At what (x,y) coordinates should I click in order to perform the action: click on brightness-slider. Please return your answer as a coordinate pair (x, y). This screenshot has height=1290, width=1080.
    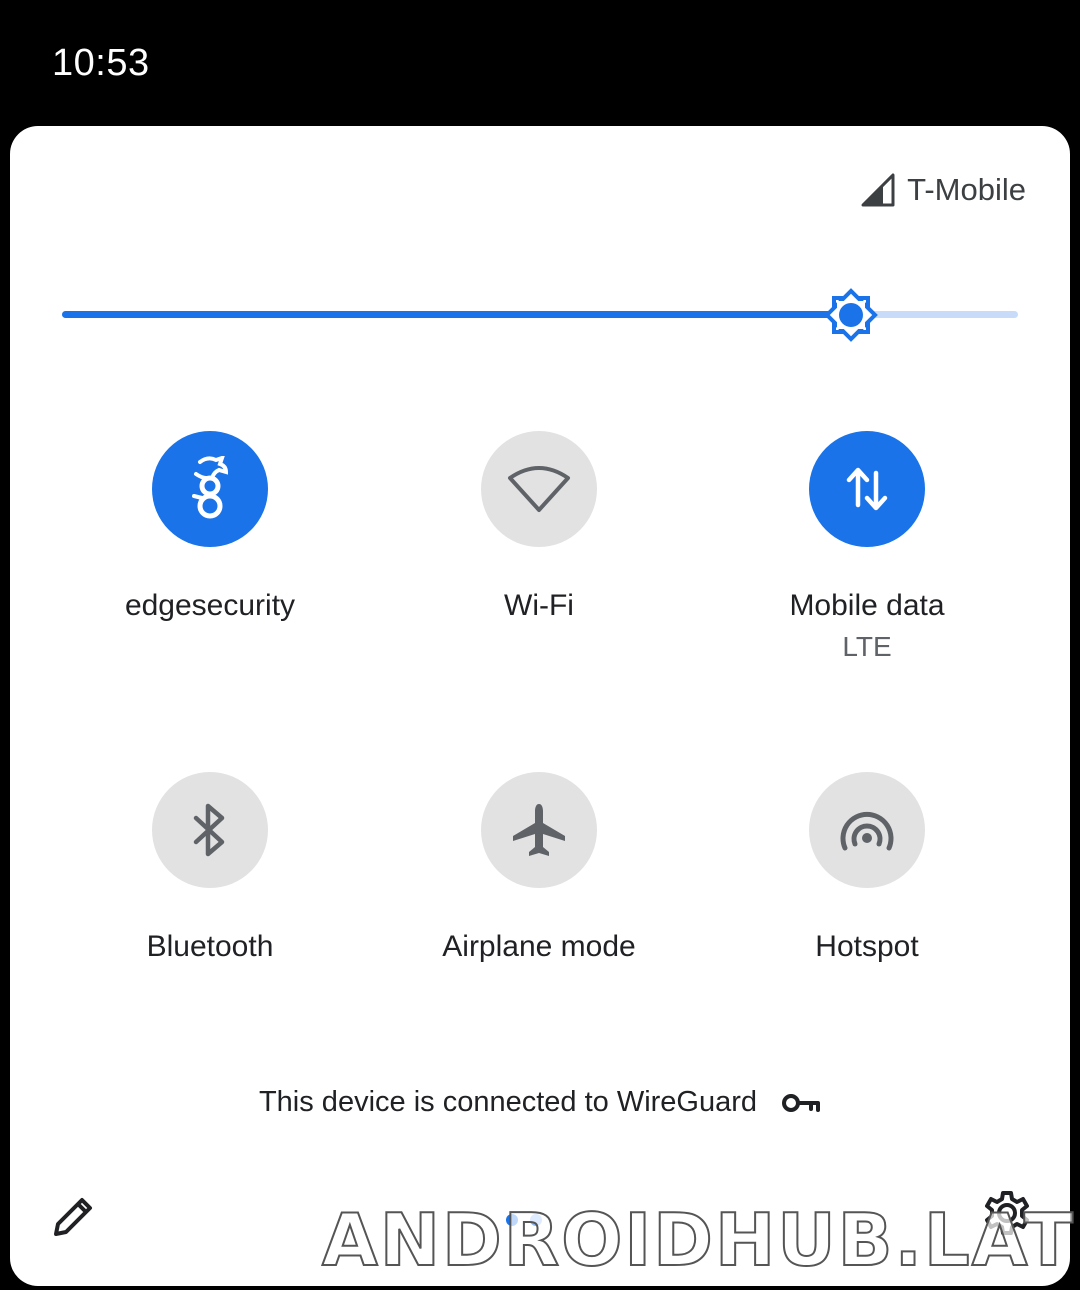
    Looking at the image, I should click on (540, 315).